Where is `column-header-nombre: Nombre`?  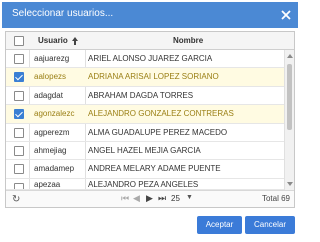
column-header-nombre: Nombre is located at coordinates (188, 41).